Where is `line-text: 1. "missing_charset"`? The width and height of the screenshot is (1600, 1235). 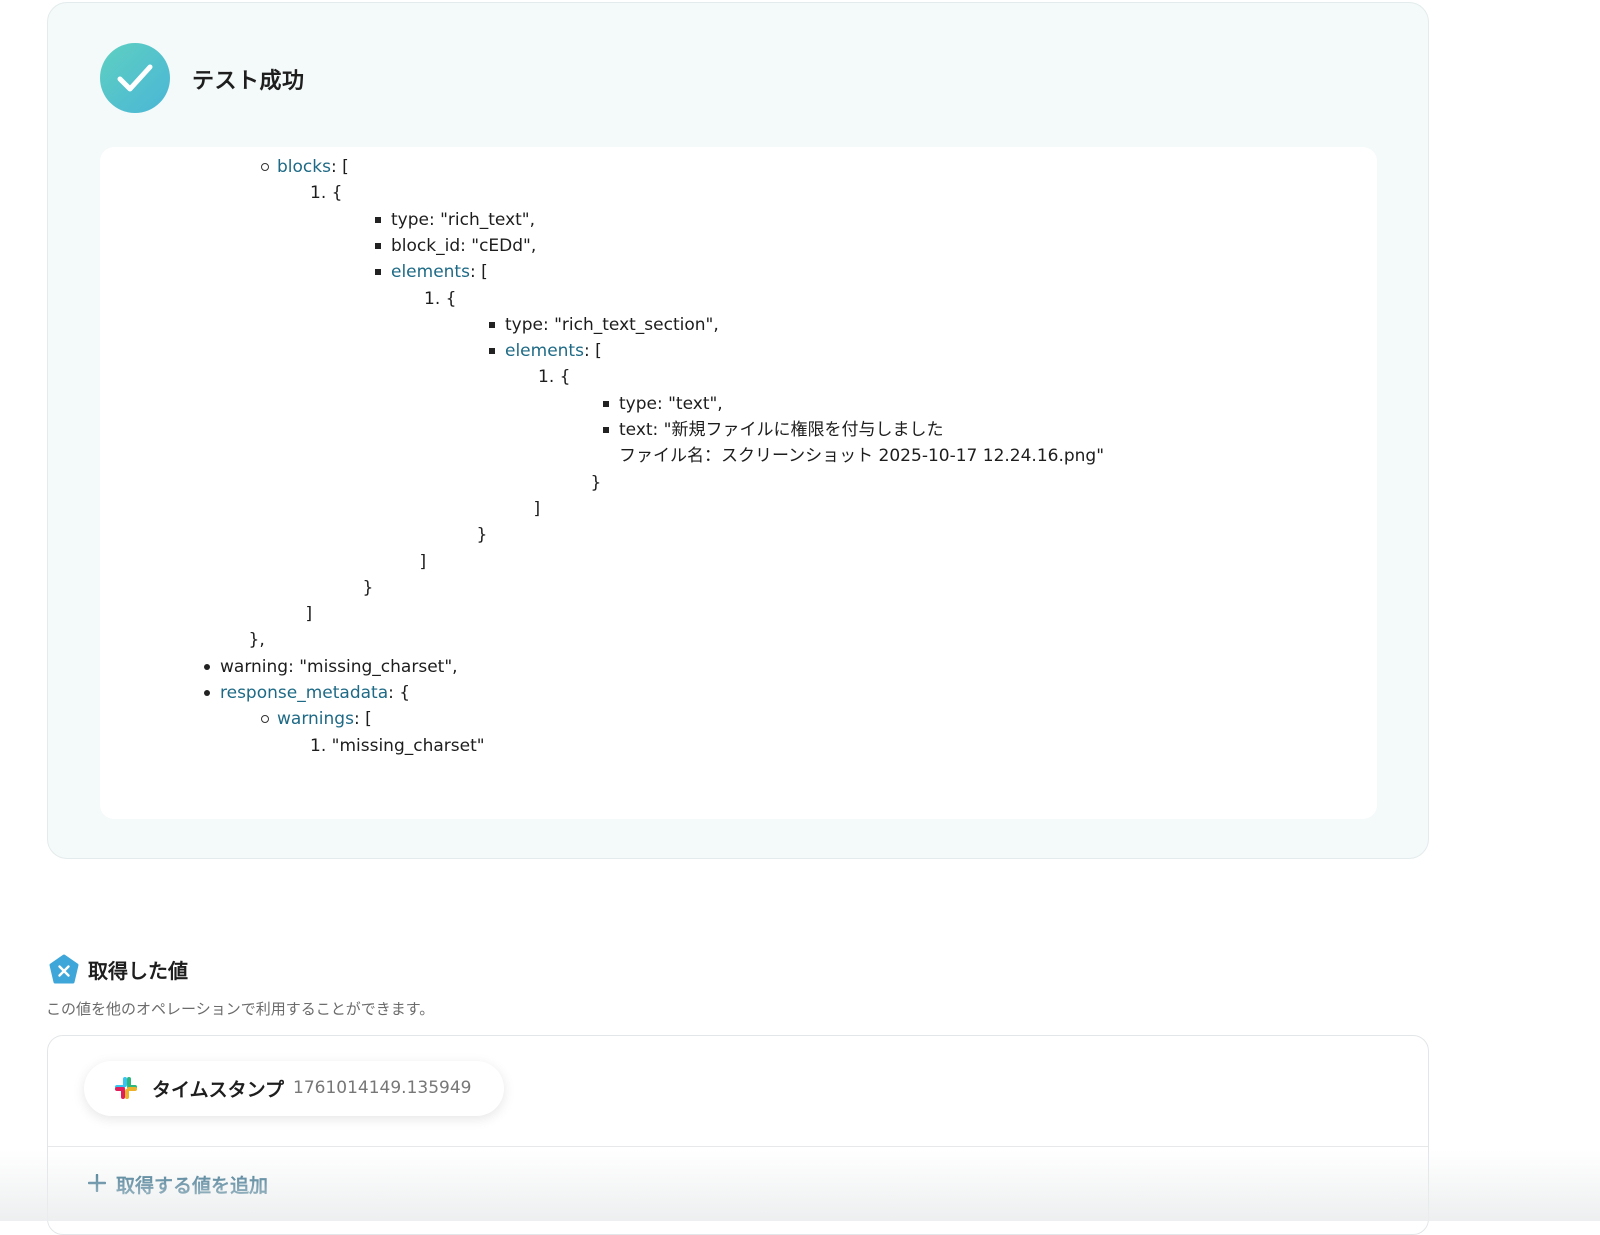
line-text: 1. "missing_charset" is located at coordinates (397, 745).